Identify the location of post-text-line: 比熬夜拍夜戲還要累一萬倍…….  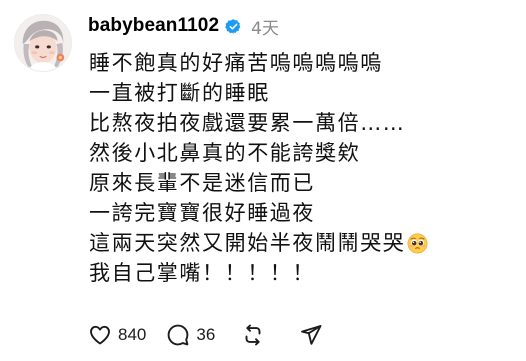
(247, 123).